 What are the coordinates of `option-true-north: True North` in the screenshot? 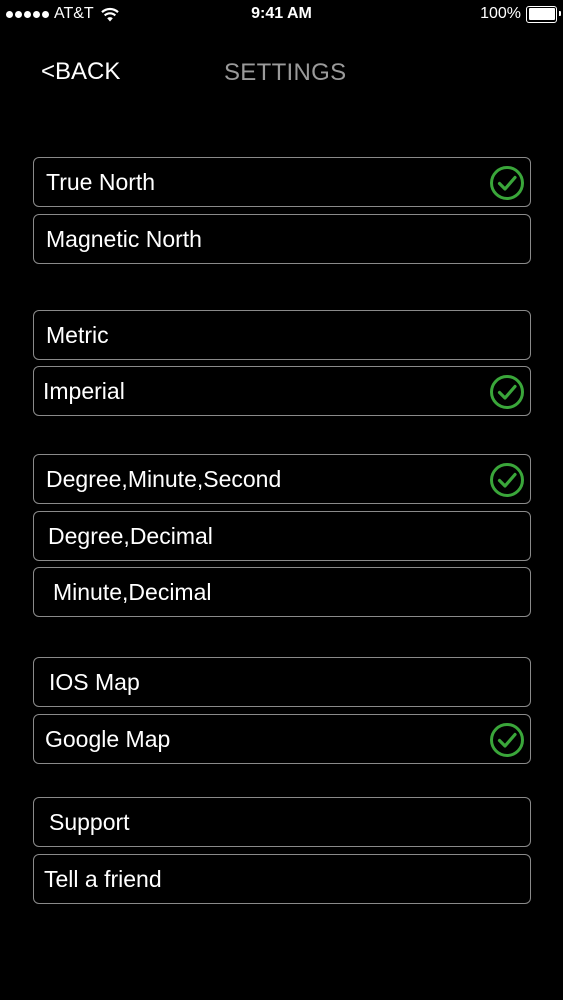 It's located at (282, 182).